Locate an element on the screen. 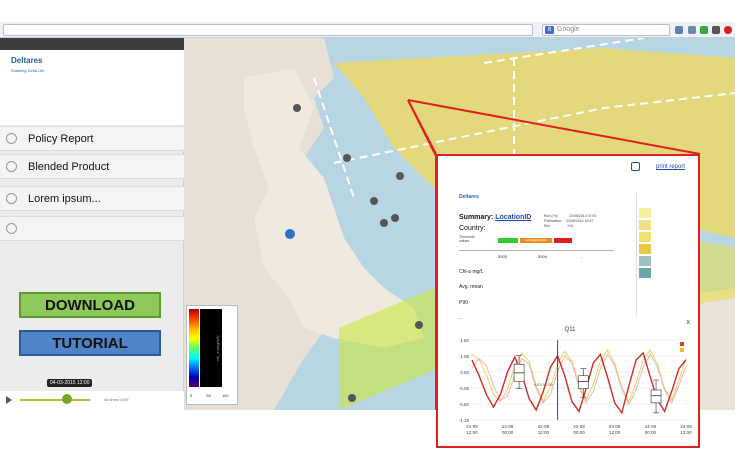 The image size is (735, 465). download-button: DOWNLOAD is located at coordinates (90, 305).